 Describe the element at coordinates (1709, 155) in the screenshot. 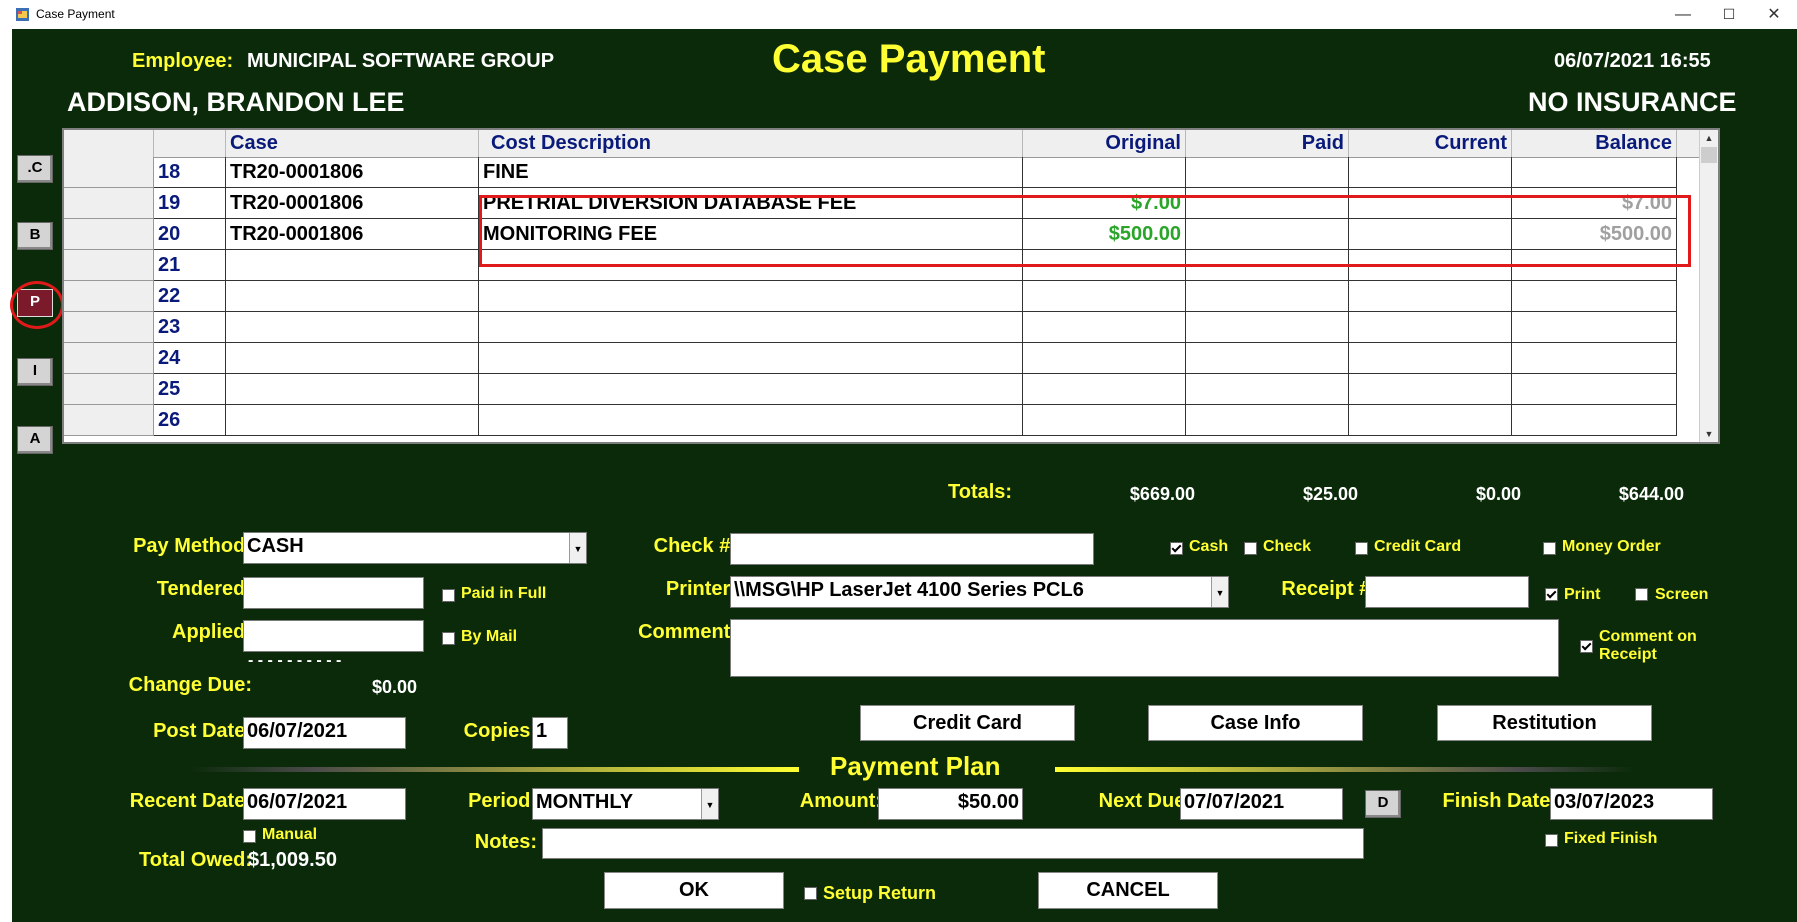

I see `scroll-thumb` at that location.